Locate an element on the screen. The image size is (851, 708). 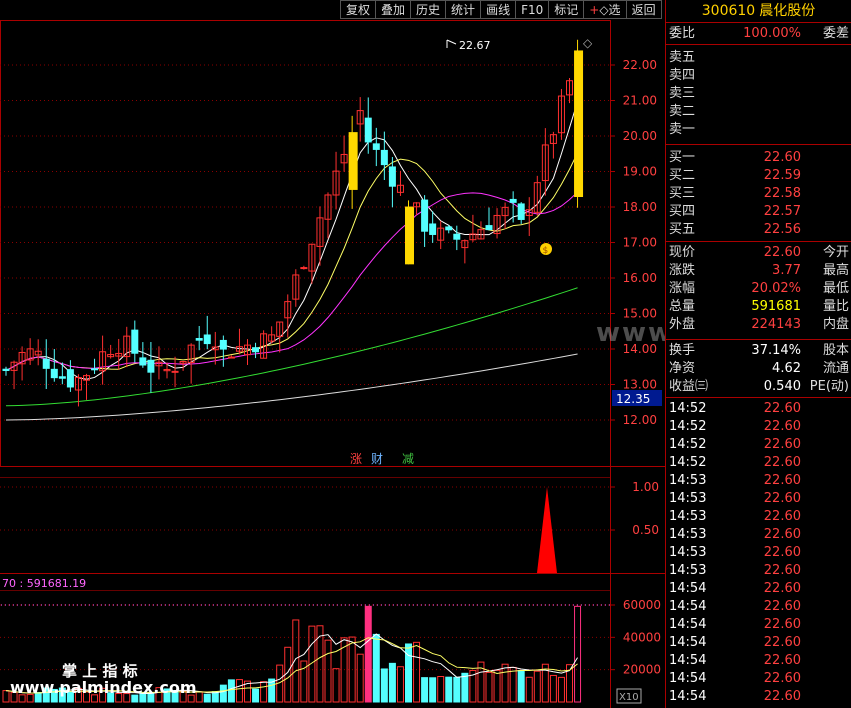
fundamental-stat-row: 换手 37.14% 股本 is located at coordinates (759, 350).